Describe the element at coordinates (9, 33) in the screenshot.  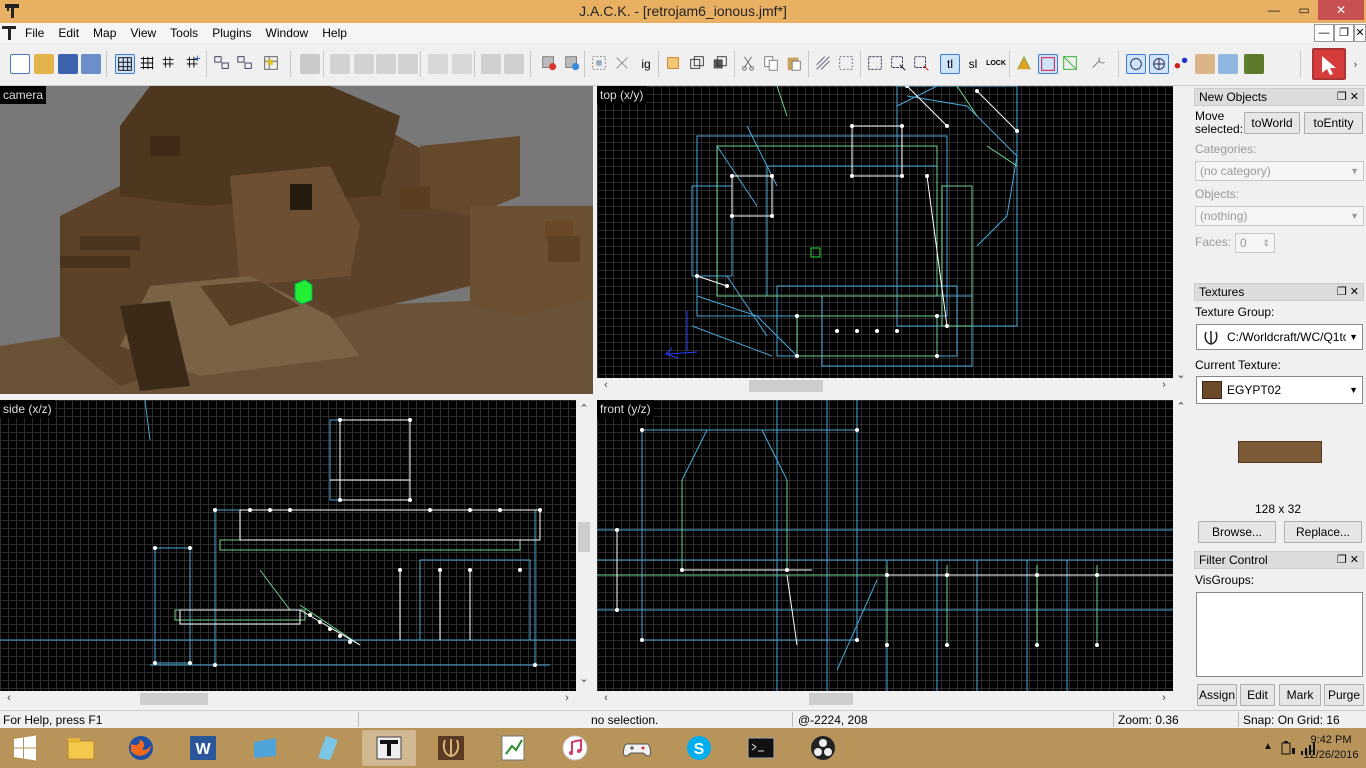
I see `document-icon` at that location.